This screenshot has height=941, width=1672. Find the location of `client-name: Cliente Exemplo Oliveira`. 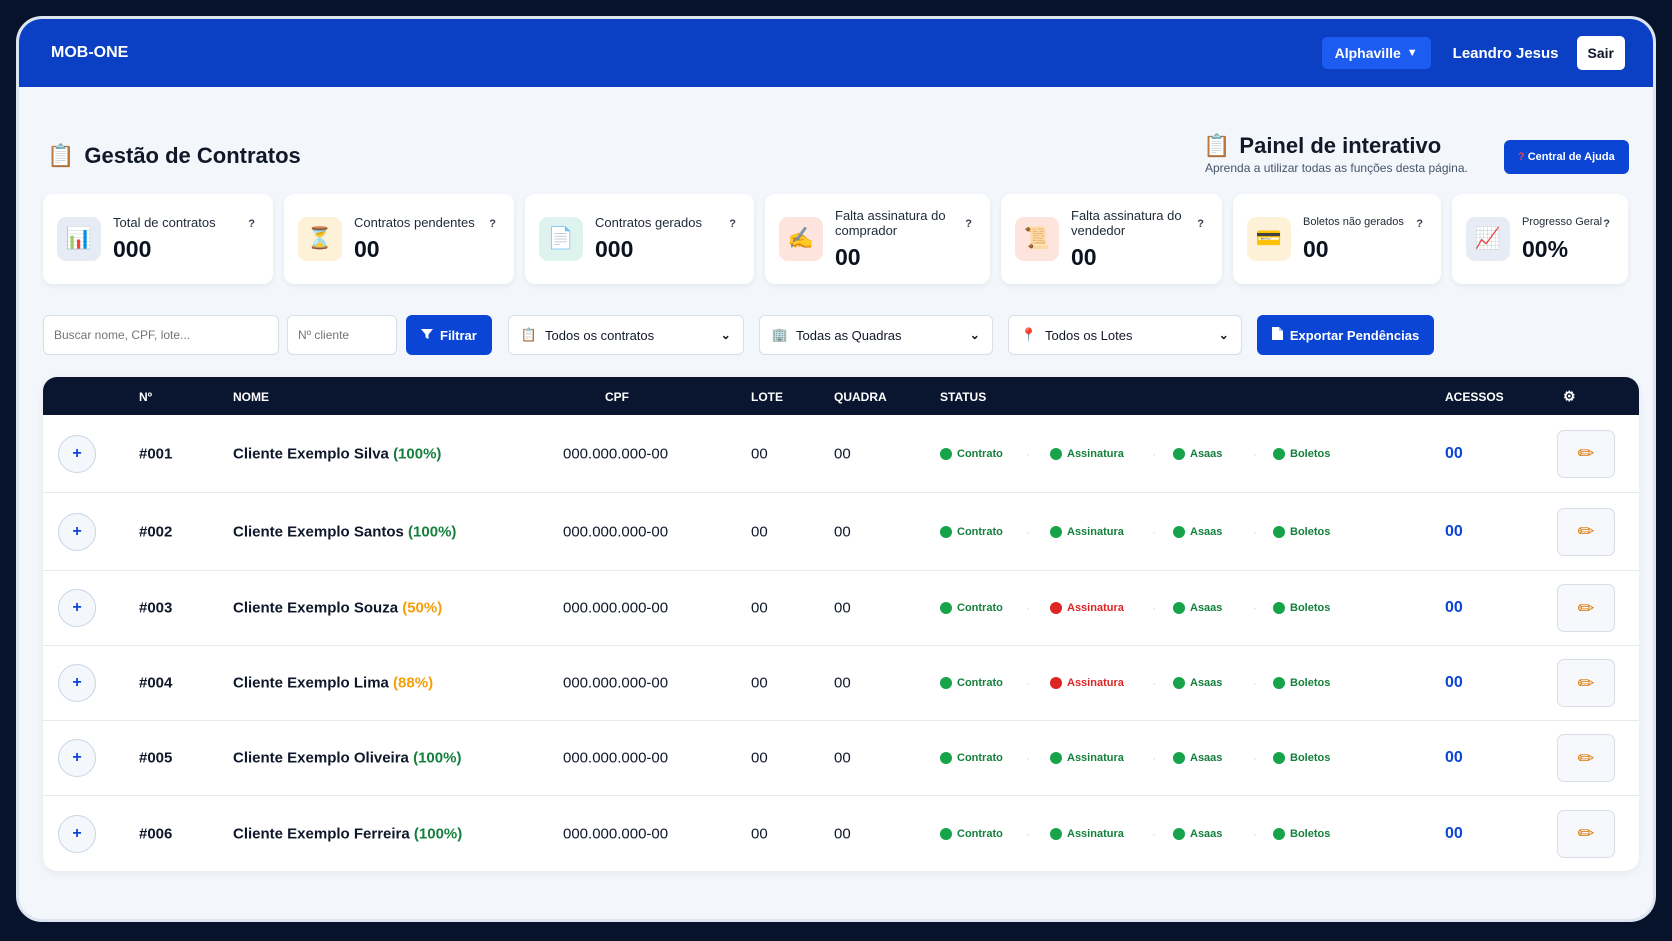

client-name: Cliente Exemplo Oliveira is located at coordinates (321, 758).